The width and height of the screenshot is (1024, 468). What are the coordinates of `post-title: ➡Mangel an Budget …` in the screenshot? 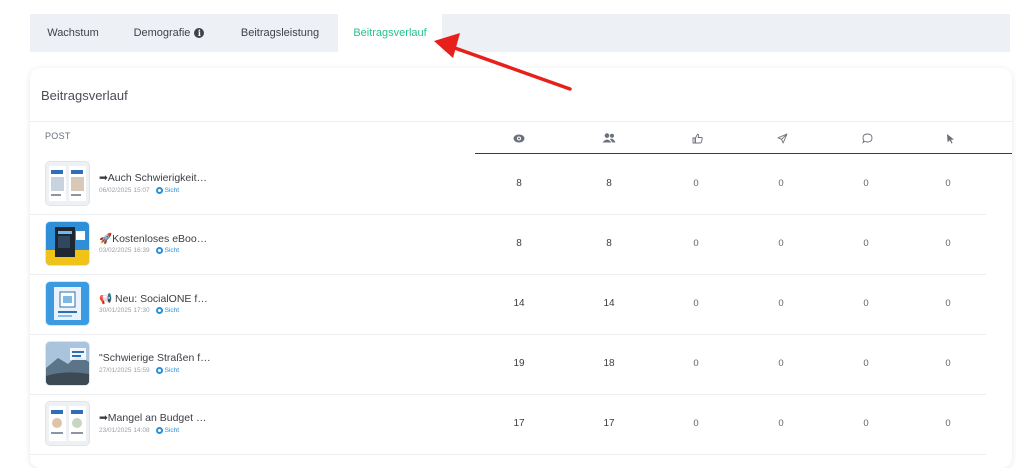 It's located at (153, 418).